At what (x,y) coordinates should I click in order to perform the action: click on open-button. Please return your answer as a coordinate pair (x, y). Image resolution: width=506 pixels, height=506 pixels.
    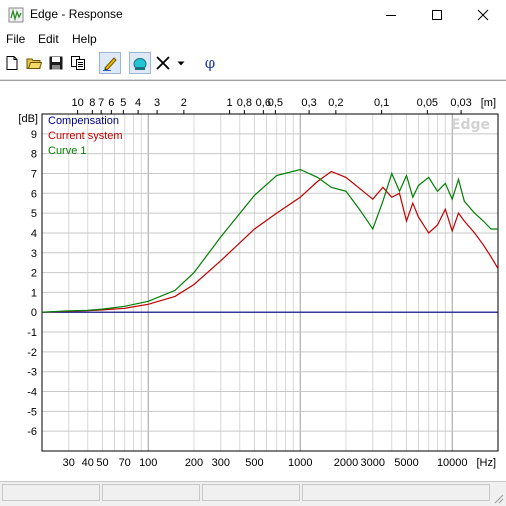
    Looking at the image, I should click on (34, 63).